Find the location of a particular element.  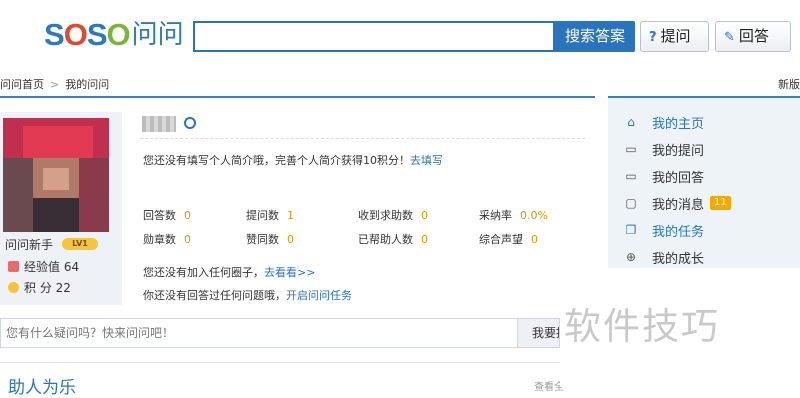

points-label: 积 分 is located at coordinates (38, 288).